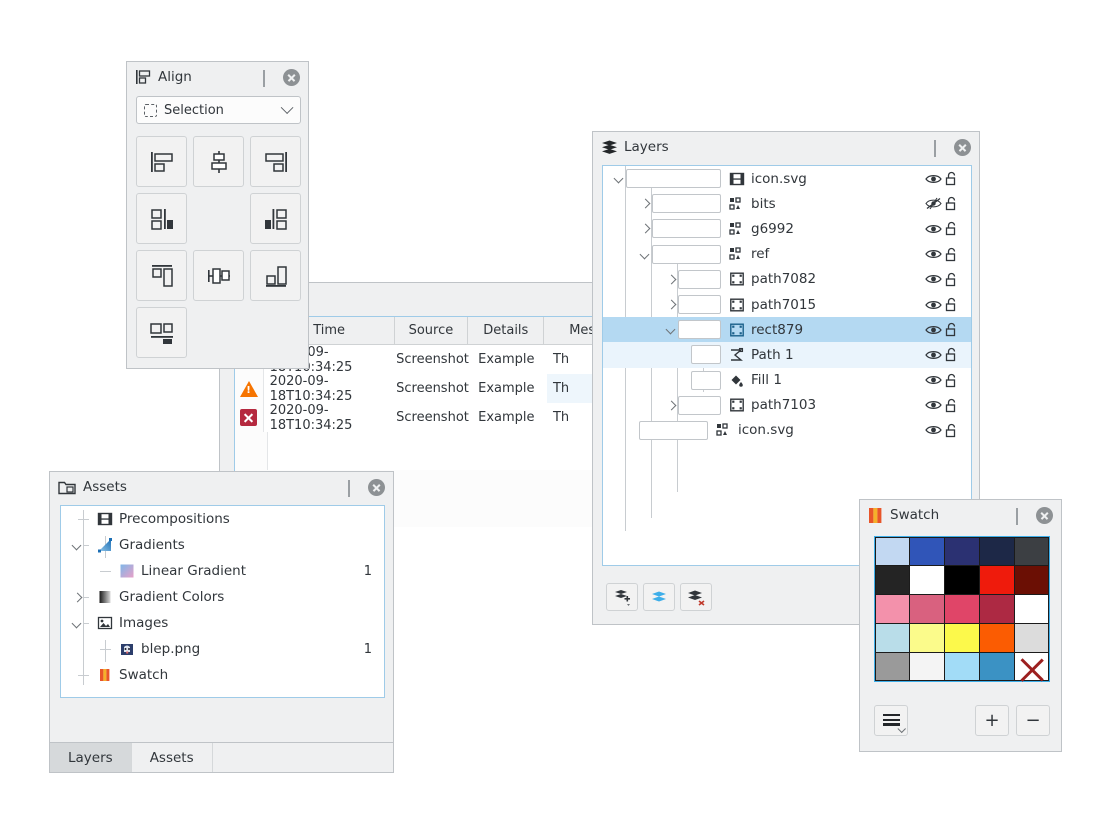 The width and height of the screenshot is (1111, 835). Describe the element at coordinates (696, 597) in the screenshot. I see `delete-layer-button` at that location.